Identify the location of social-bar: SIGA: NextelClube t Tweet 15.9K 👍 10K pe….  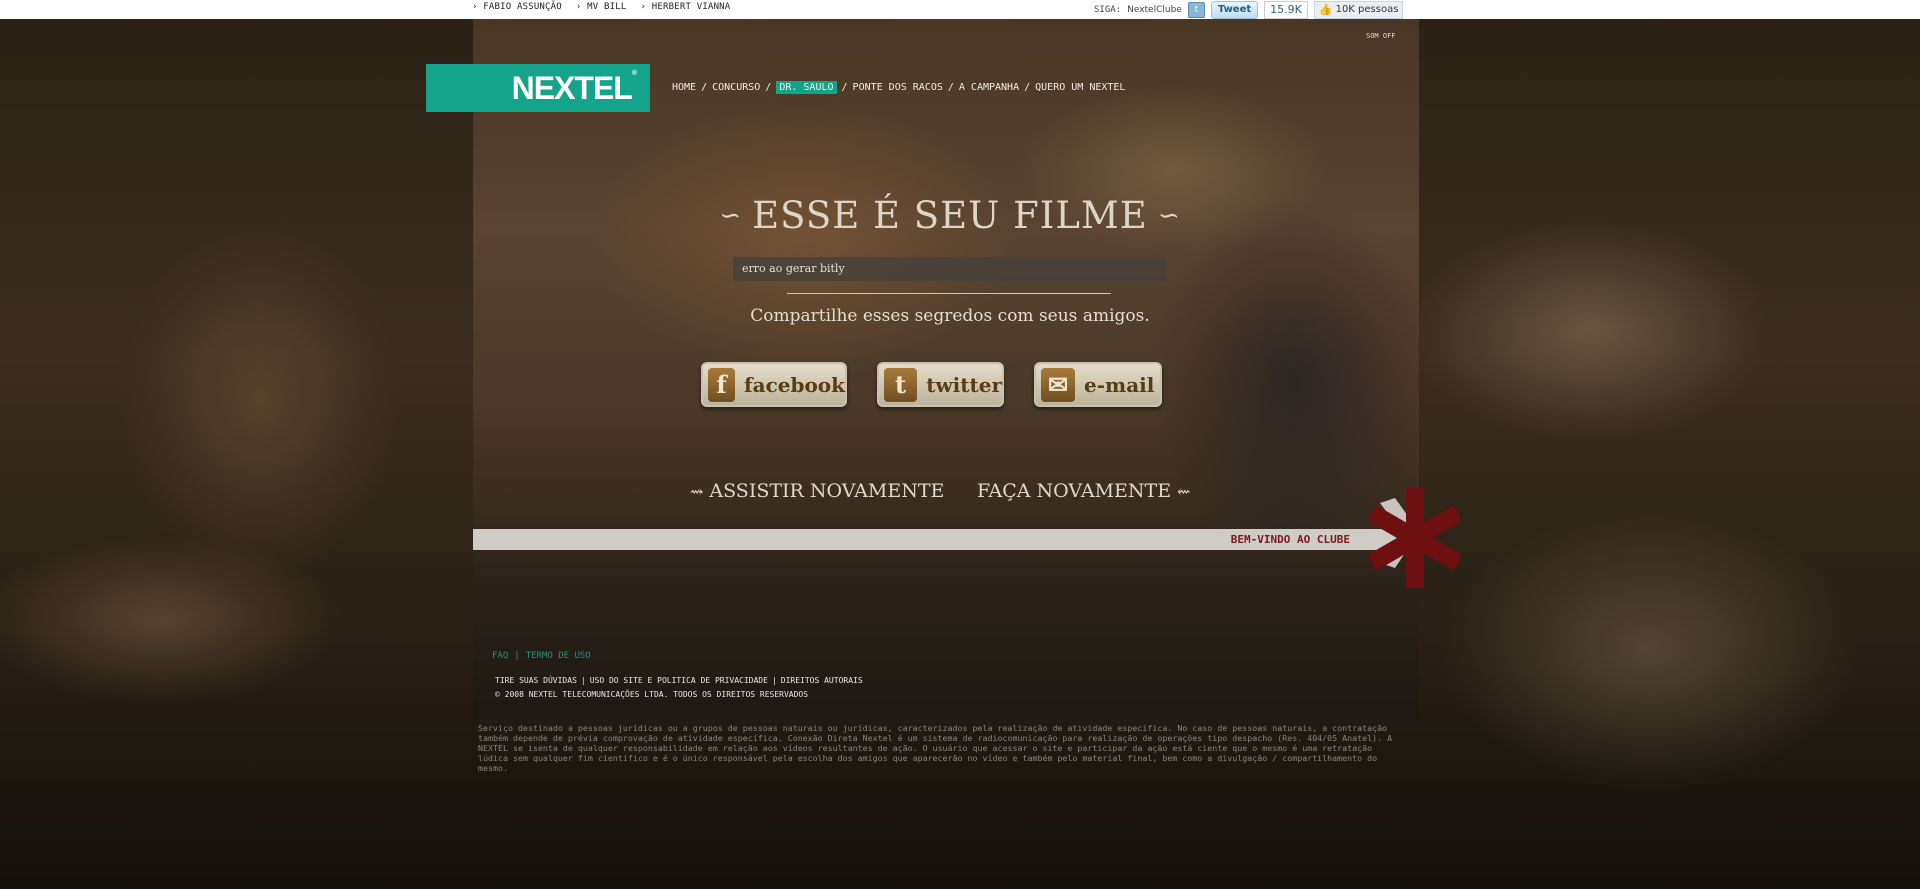
(1249, 10).